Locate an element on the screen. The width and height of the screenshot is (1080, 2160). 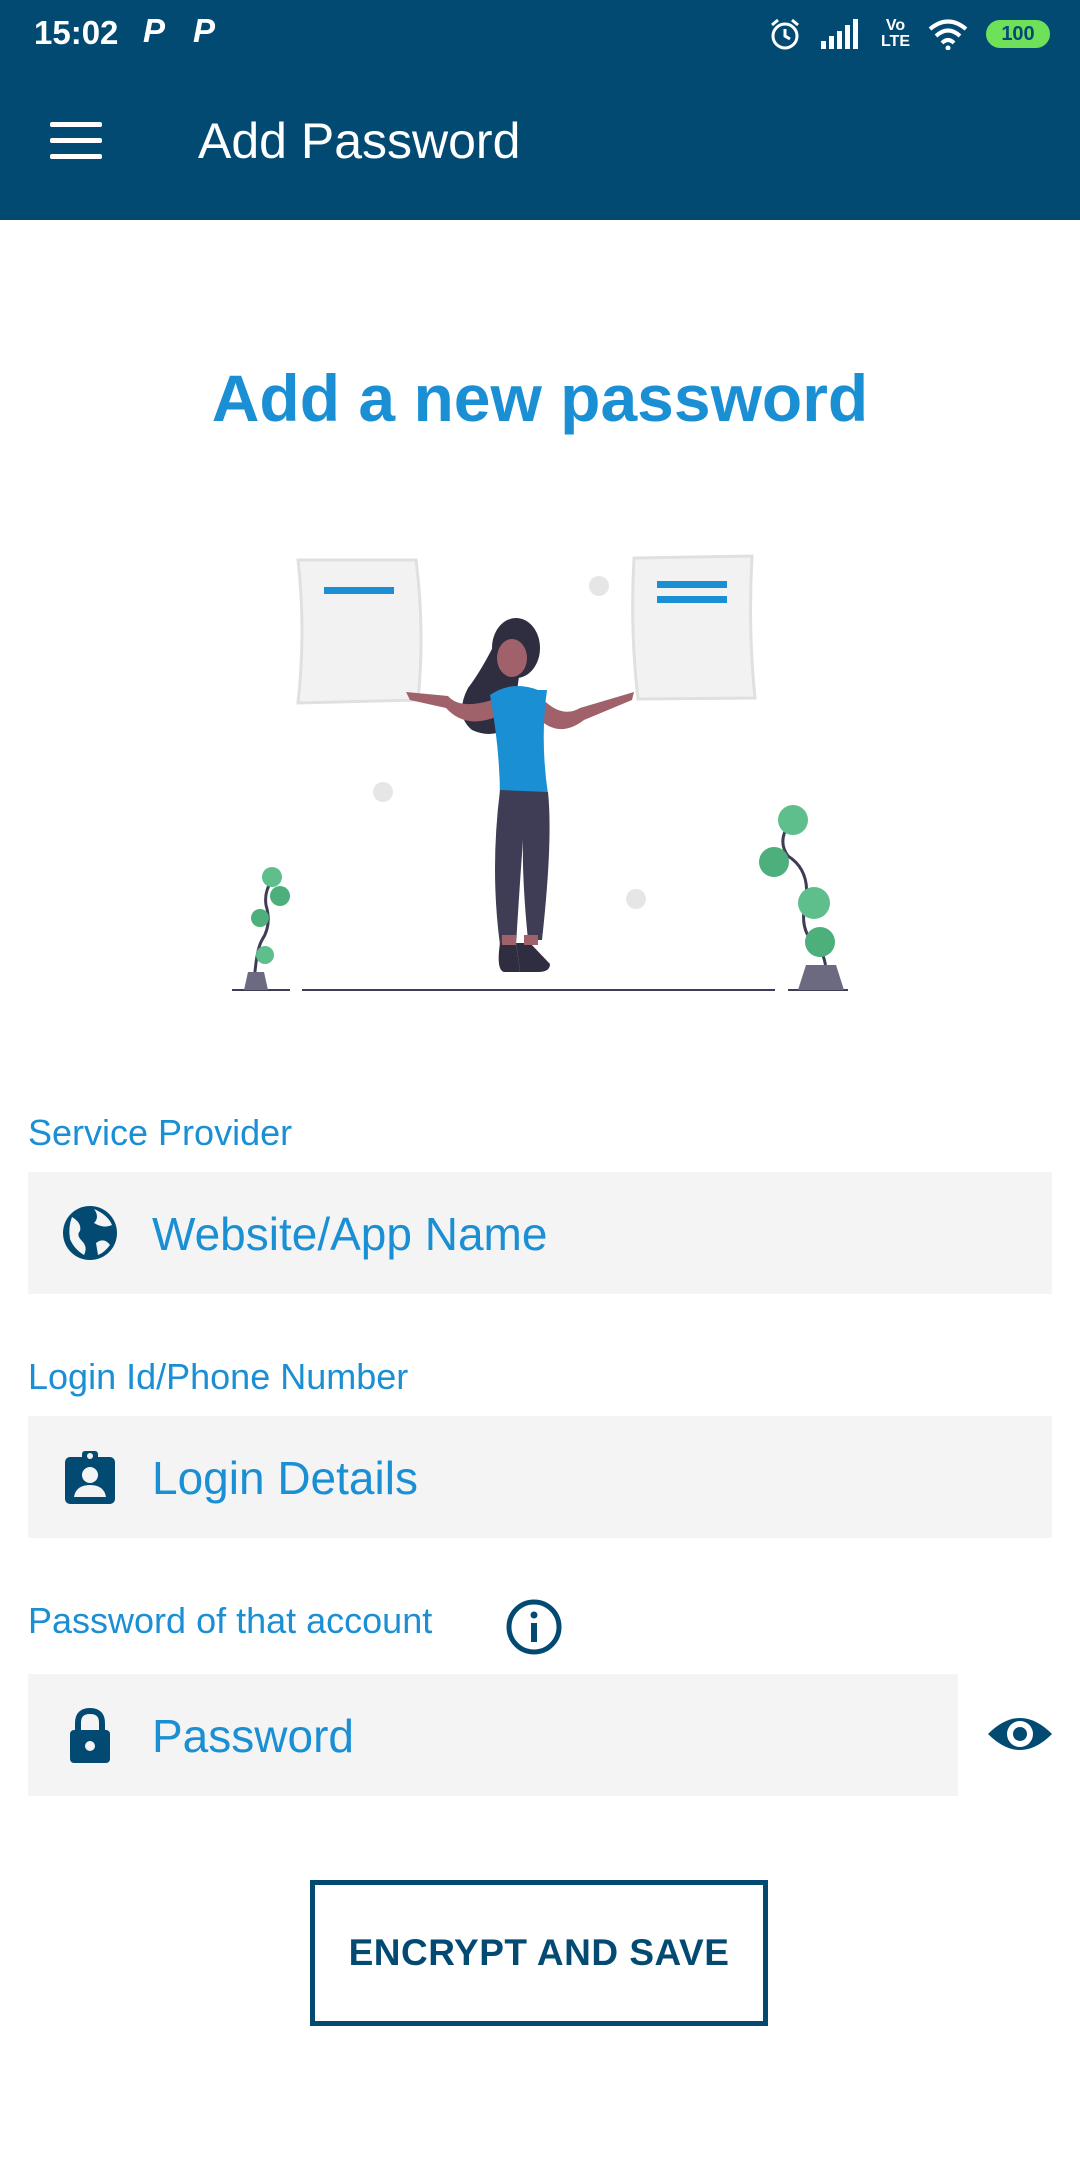
service-provider-field is located at coordinates (540, 1234).